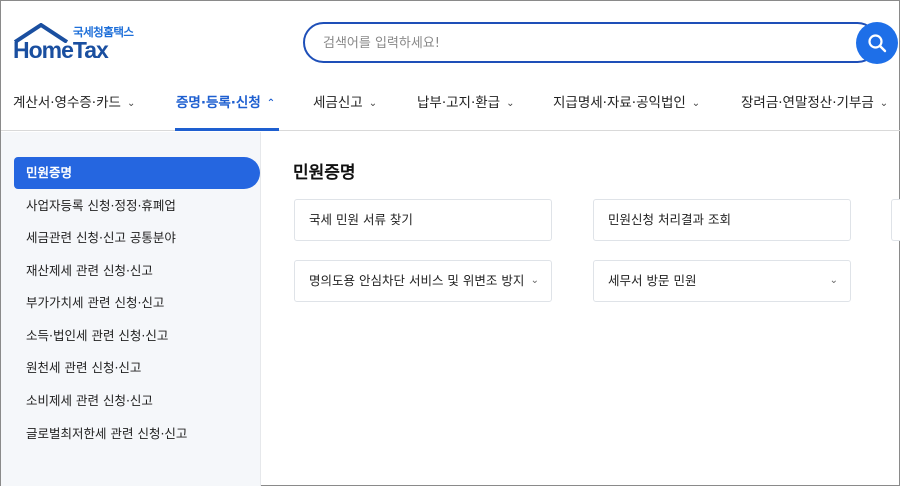  I want to click on card-find-documents: 국세 민원 서류 찾기, so click(423, 220).